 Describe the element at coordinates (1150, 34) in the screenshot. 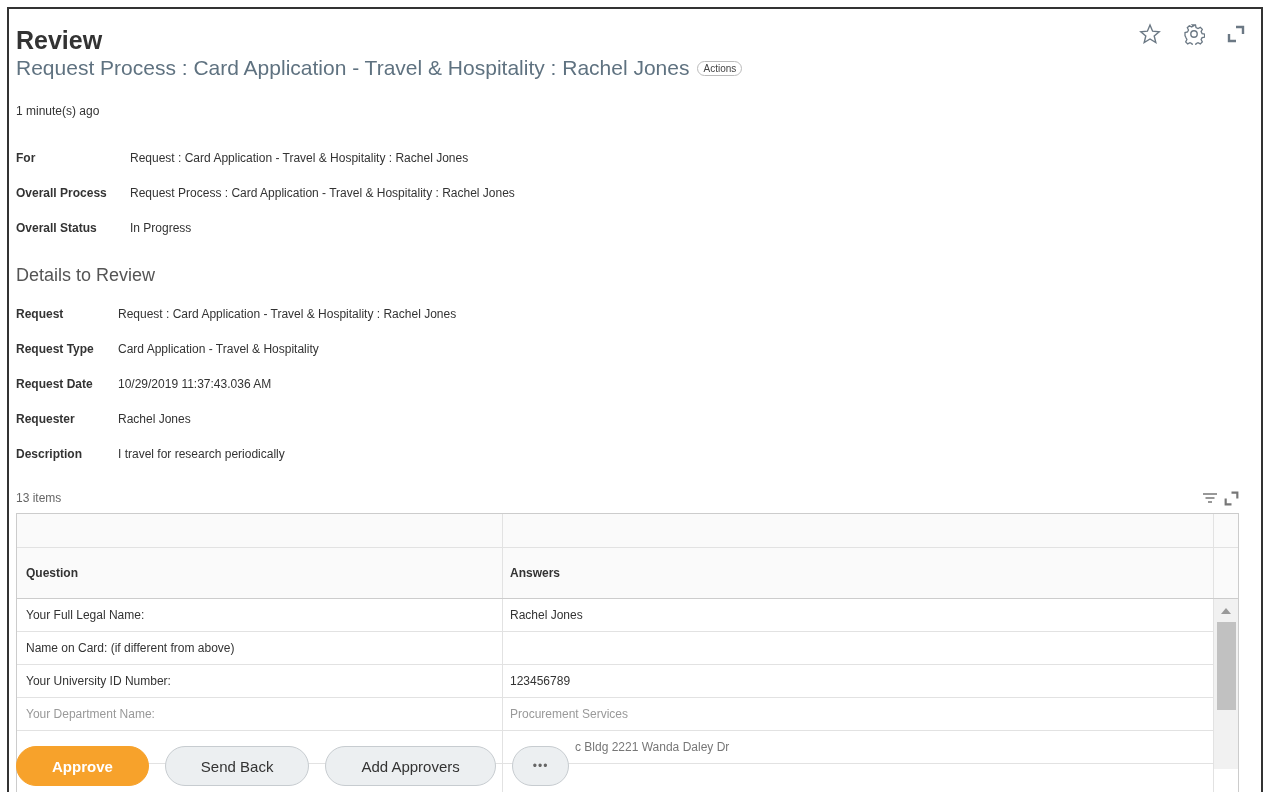

I see `star-icon` at that location.